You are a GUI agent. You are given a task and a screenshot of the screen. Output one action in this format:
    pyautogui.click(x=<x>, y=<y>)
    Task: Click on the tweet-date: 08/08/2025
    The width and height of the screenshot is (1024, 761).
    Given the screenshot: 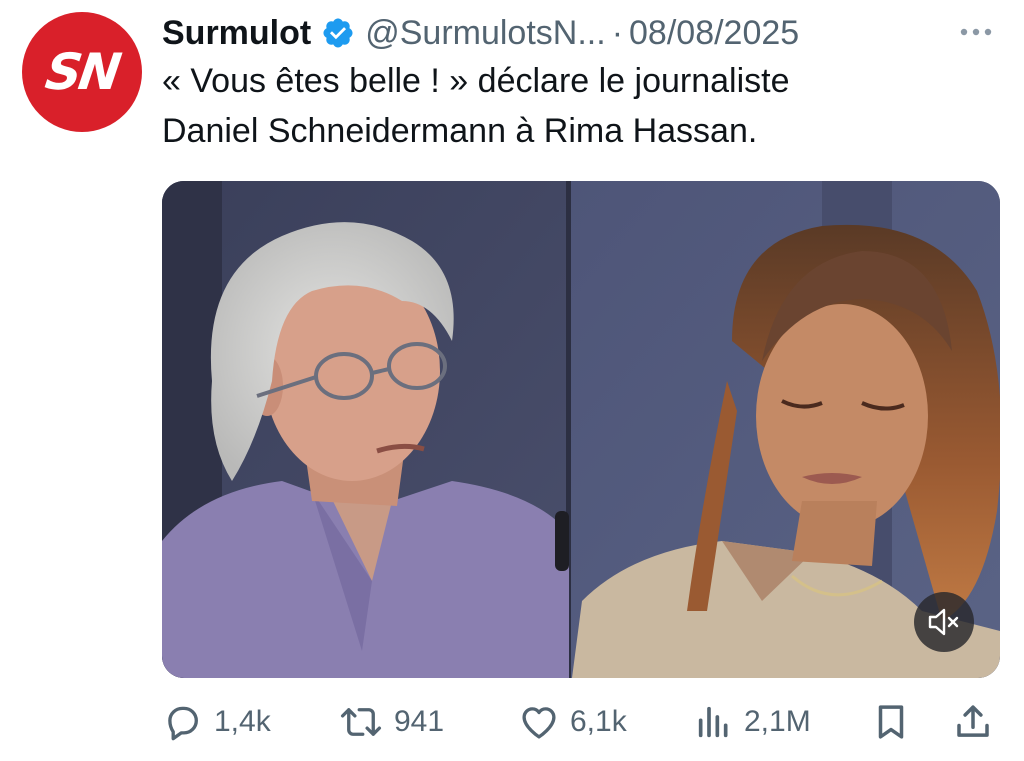 What is the action you would take?
    pyautogui.click(x=714, y=33)
    